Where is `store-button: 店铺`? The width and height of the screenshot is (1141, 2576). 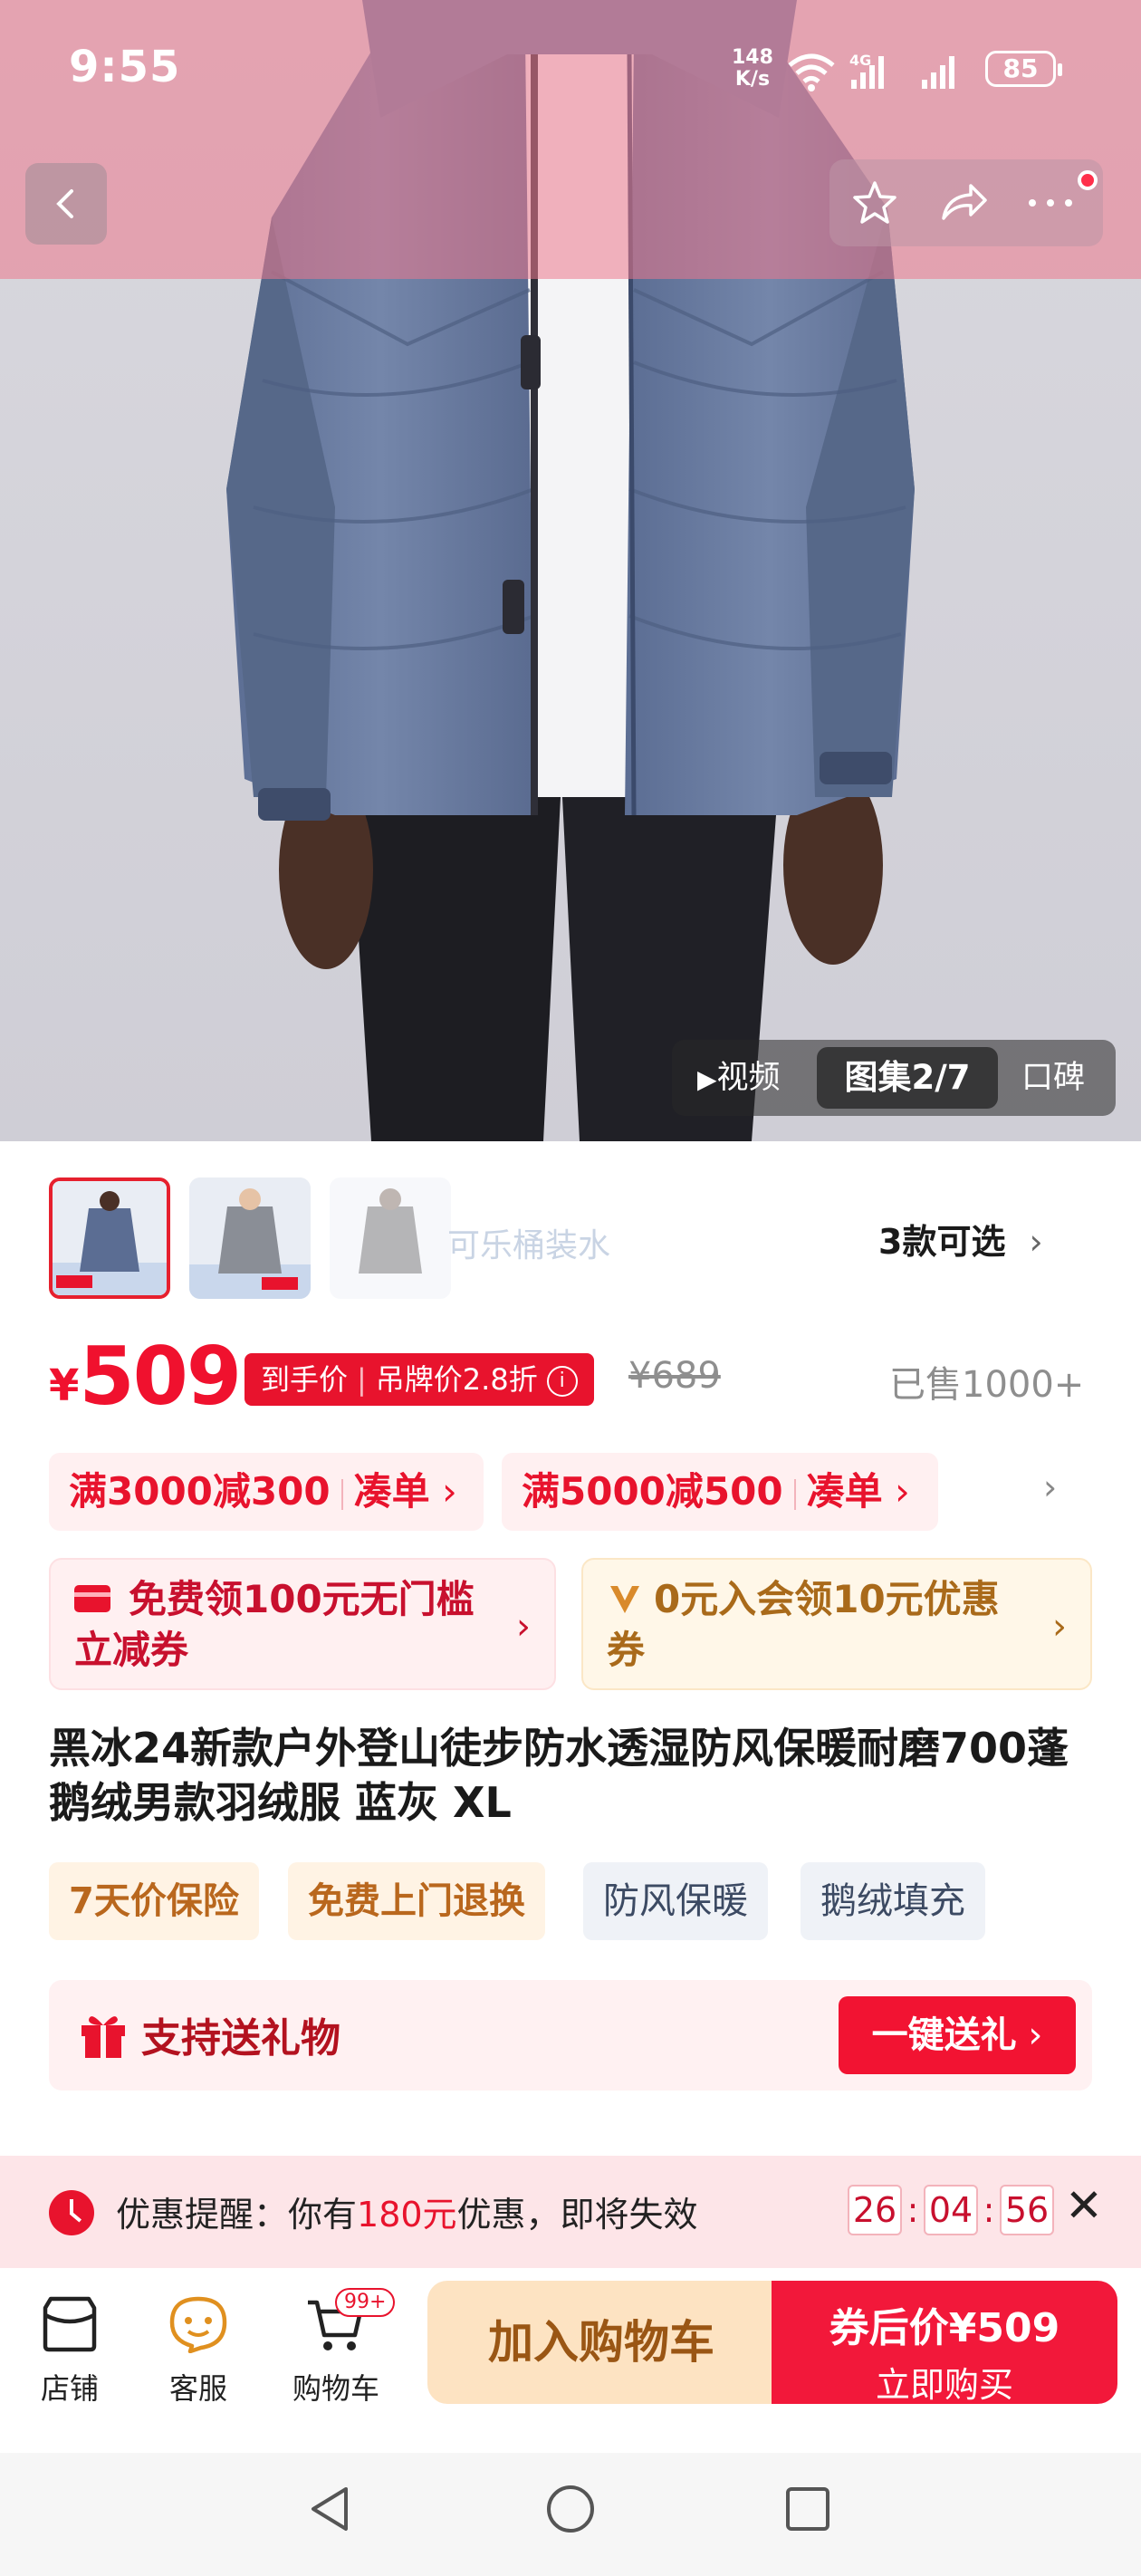
store-button: 店铺 is located at coordinates (70, 2348).